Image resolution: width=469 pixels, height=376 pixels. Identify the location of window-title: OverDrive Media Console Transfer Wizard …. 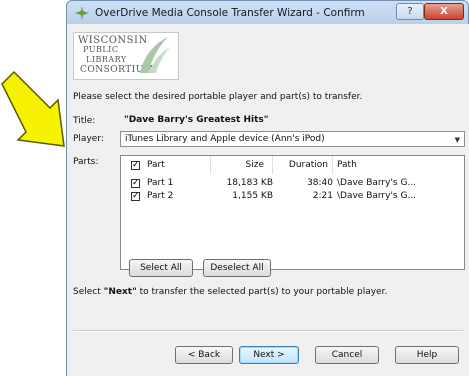
(230, 13).